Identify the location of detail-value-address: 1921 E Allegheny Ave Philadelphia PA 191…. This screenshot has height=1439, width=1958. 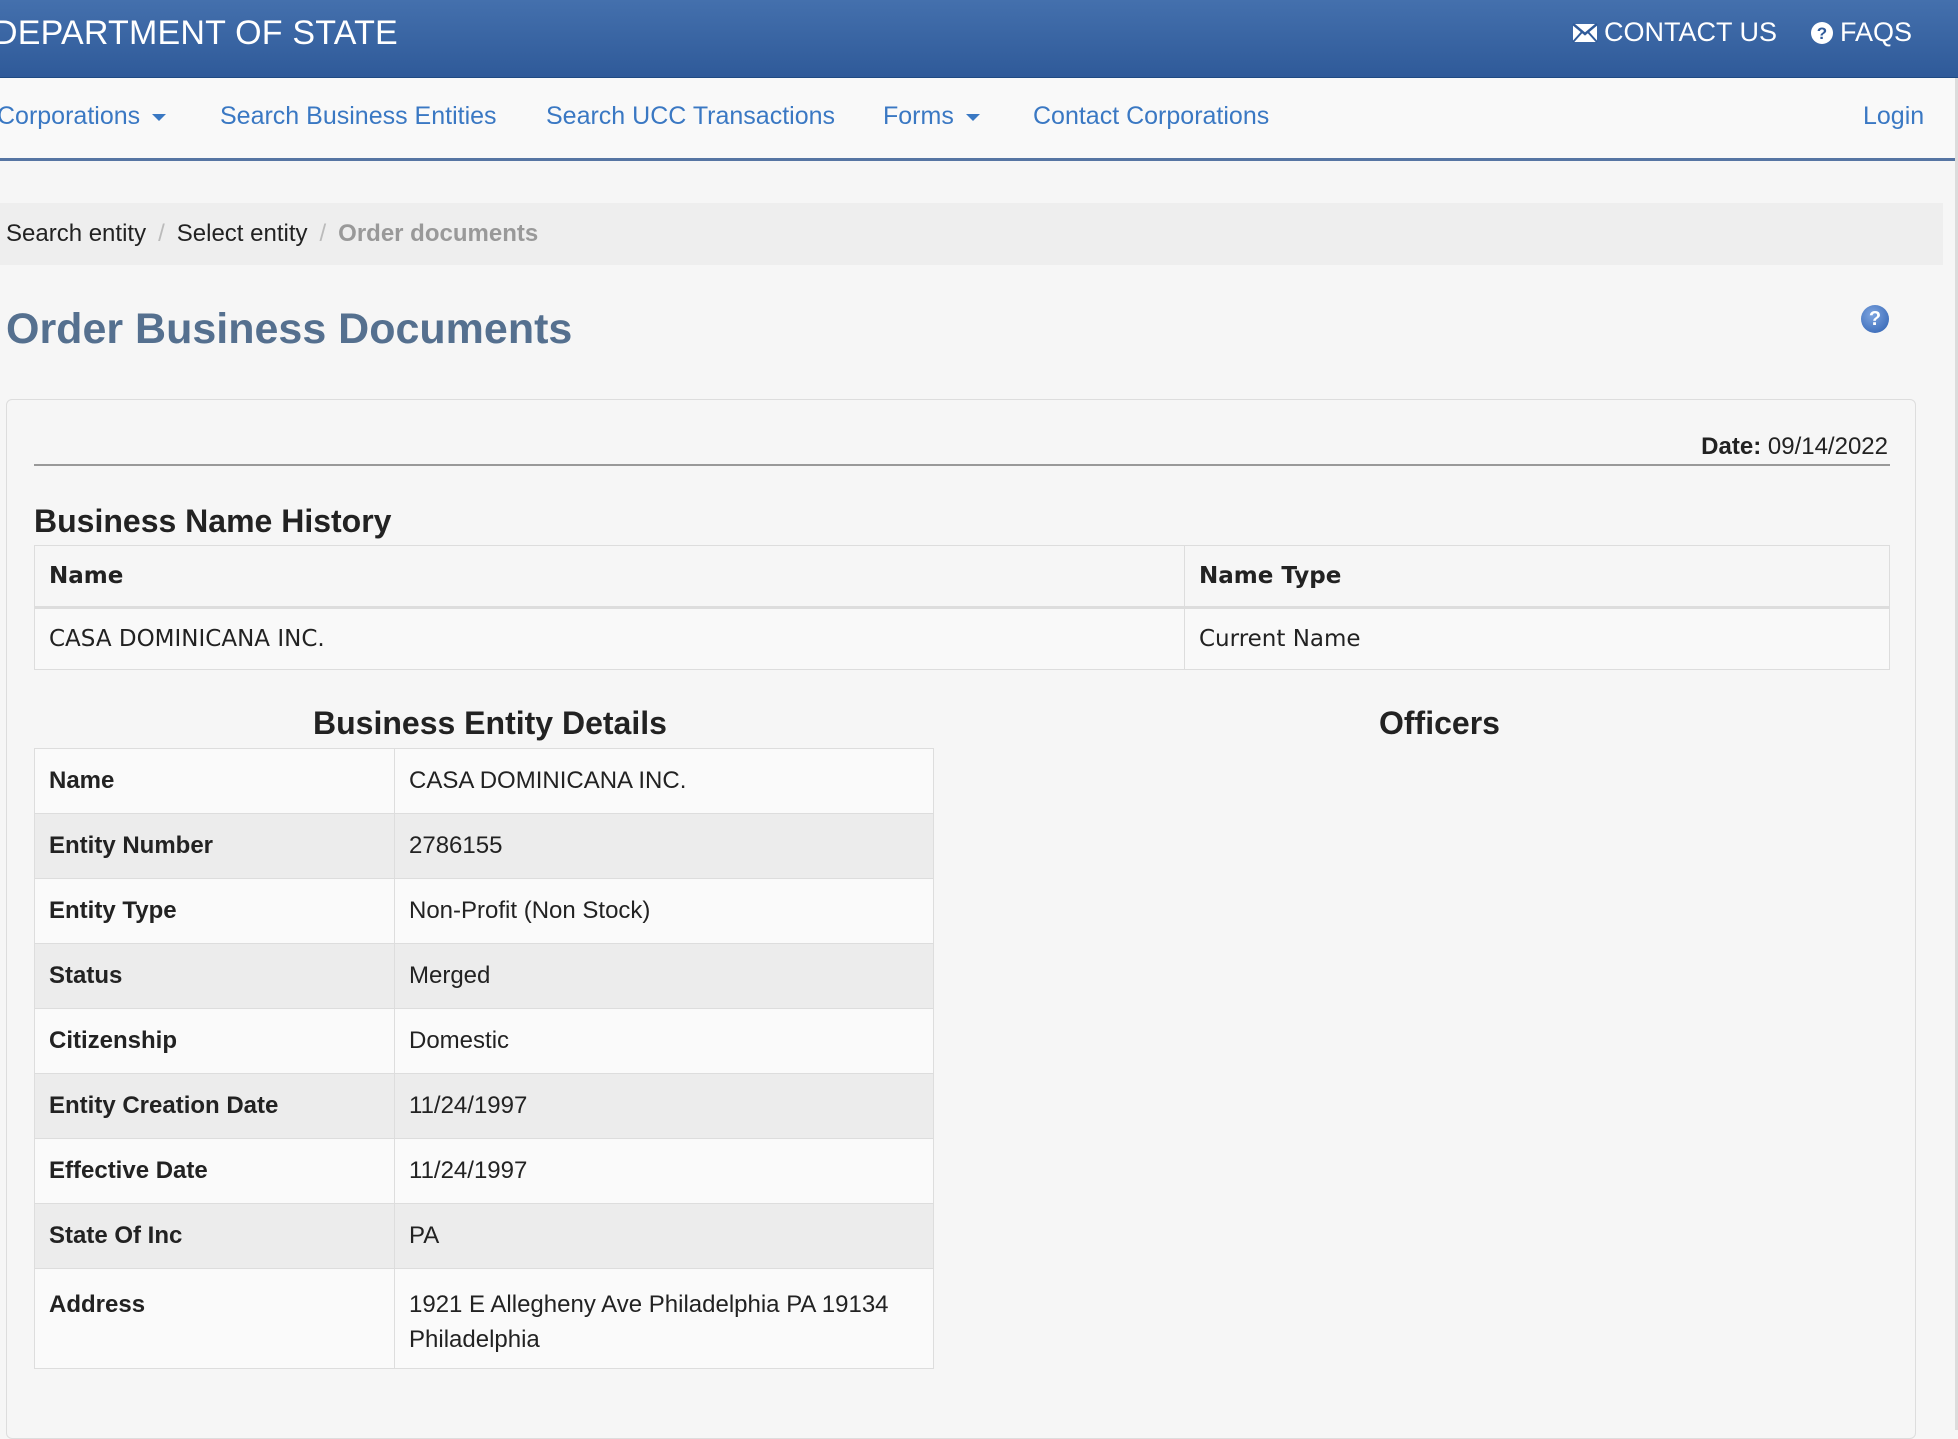
(664, 1318).